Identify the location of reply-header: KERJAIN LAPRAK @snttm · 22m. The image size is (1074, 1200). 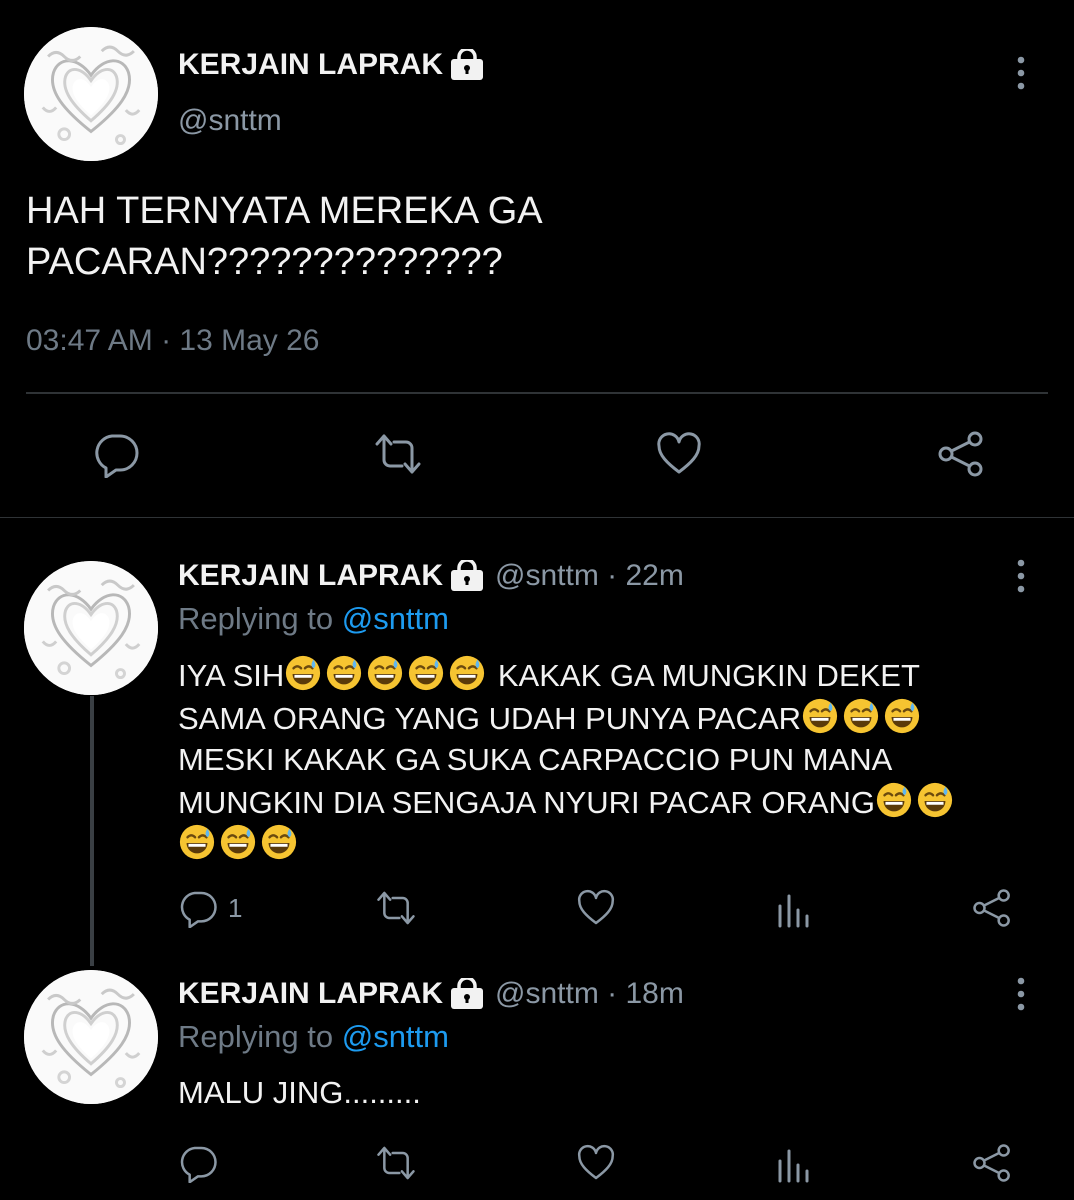
(431, 576).